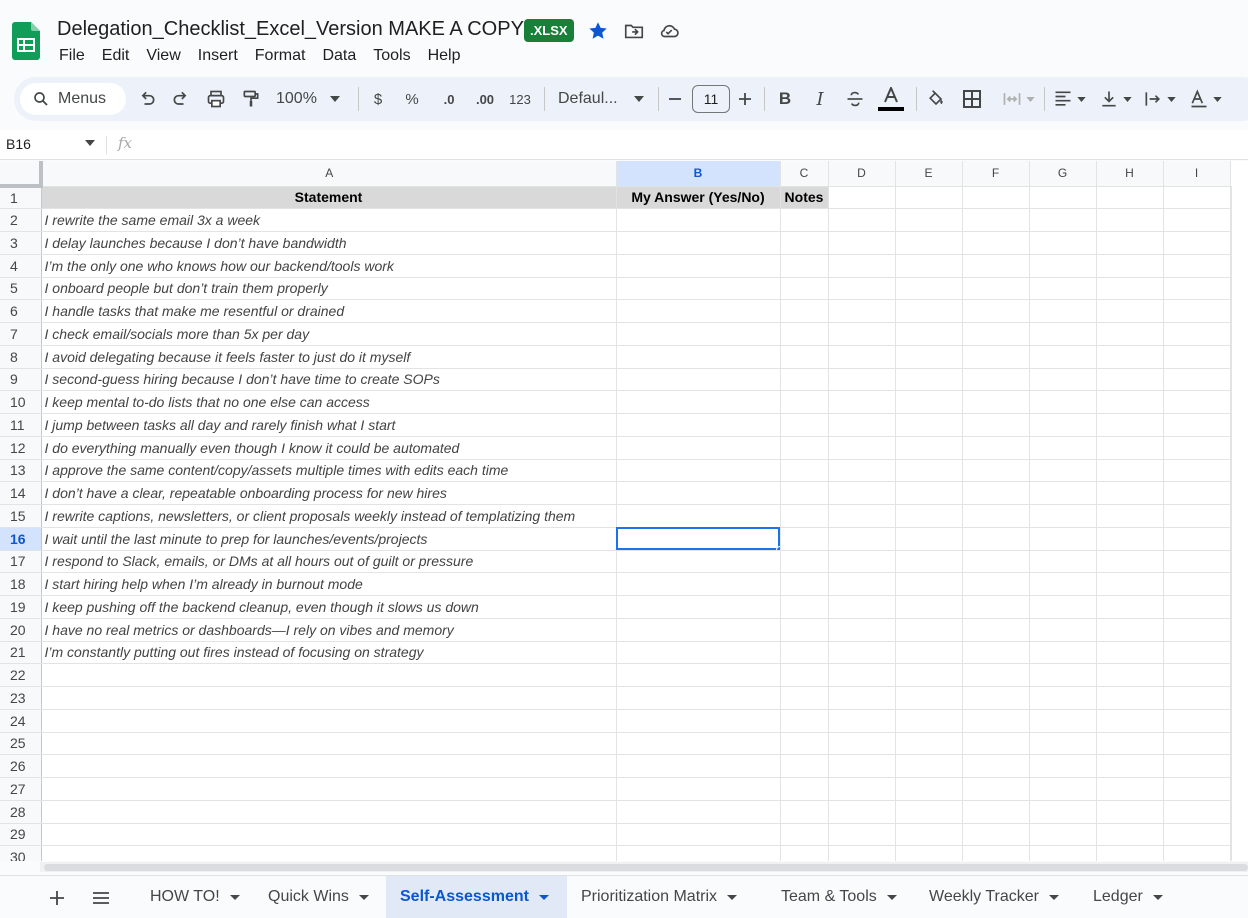 This screenshot has height=918, width=1248. Describe the element at coordinates (1115, 99) in the screenshot. I see `vertical-align-button` at that location.